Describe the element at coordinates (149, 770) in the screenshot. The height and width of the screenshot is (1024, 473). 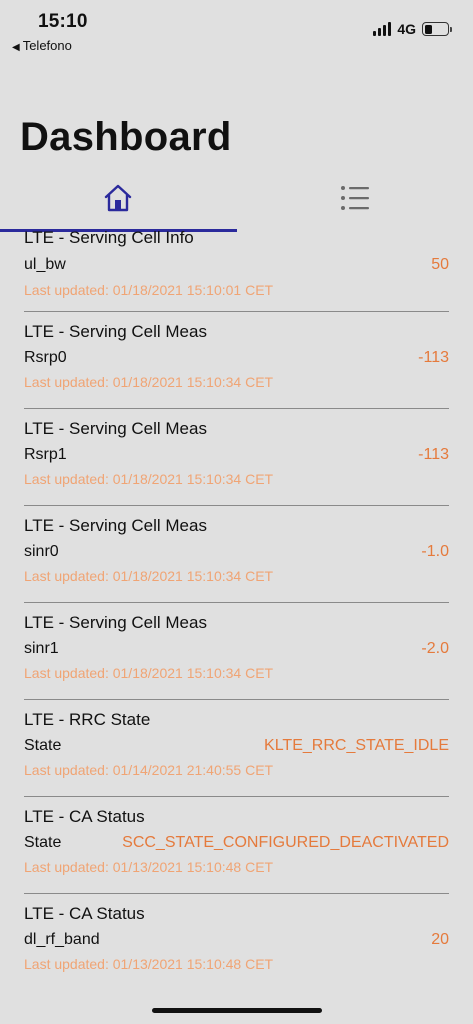
I see `item-updated: Last updated: 01/14/2021 21:40:55 CET` at that location.